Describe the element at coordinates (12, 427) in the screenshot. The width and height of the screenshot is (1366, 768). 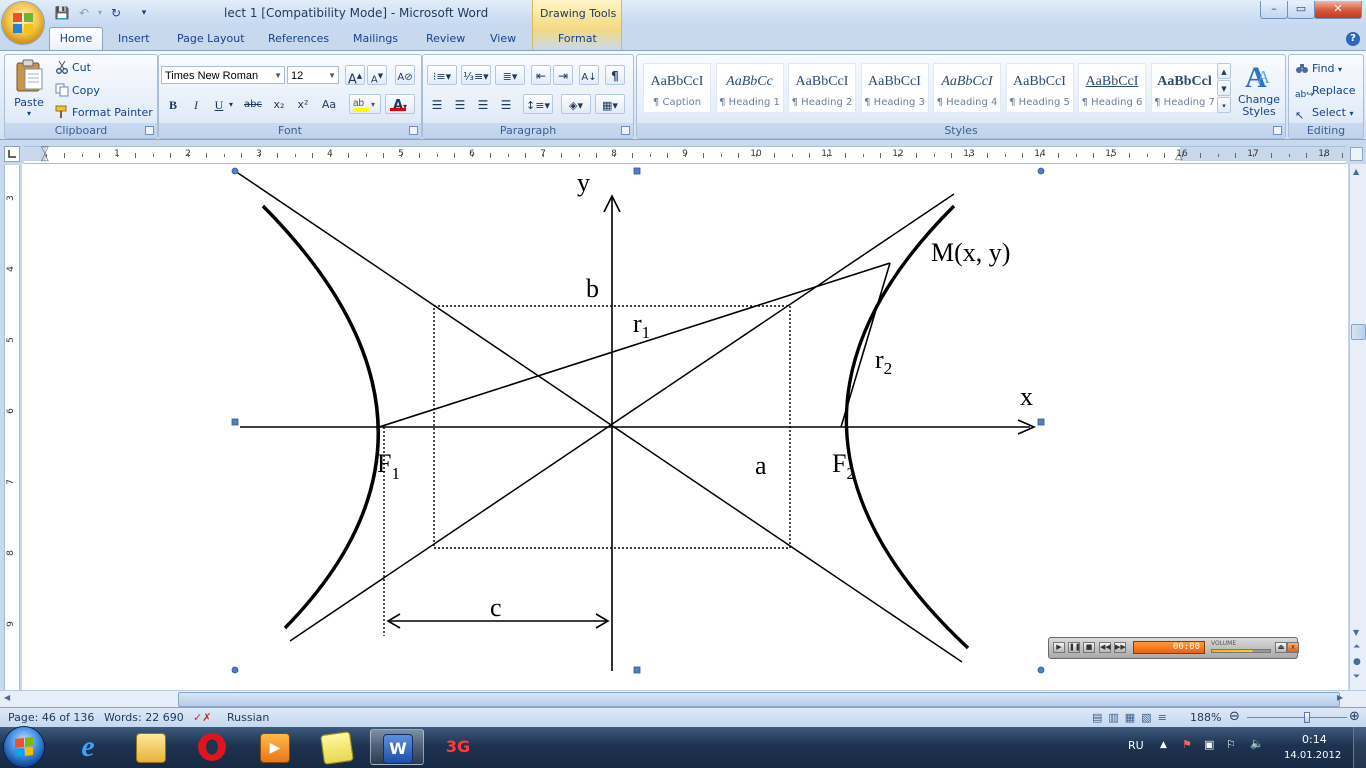
I see `vertical-ruler: 3 4 5 6 7 8 9` at that location.